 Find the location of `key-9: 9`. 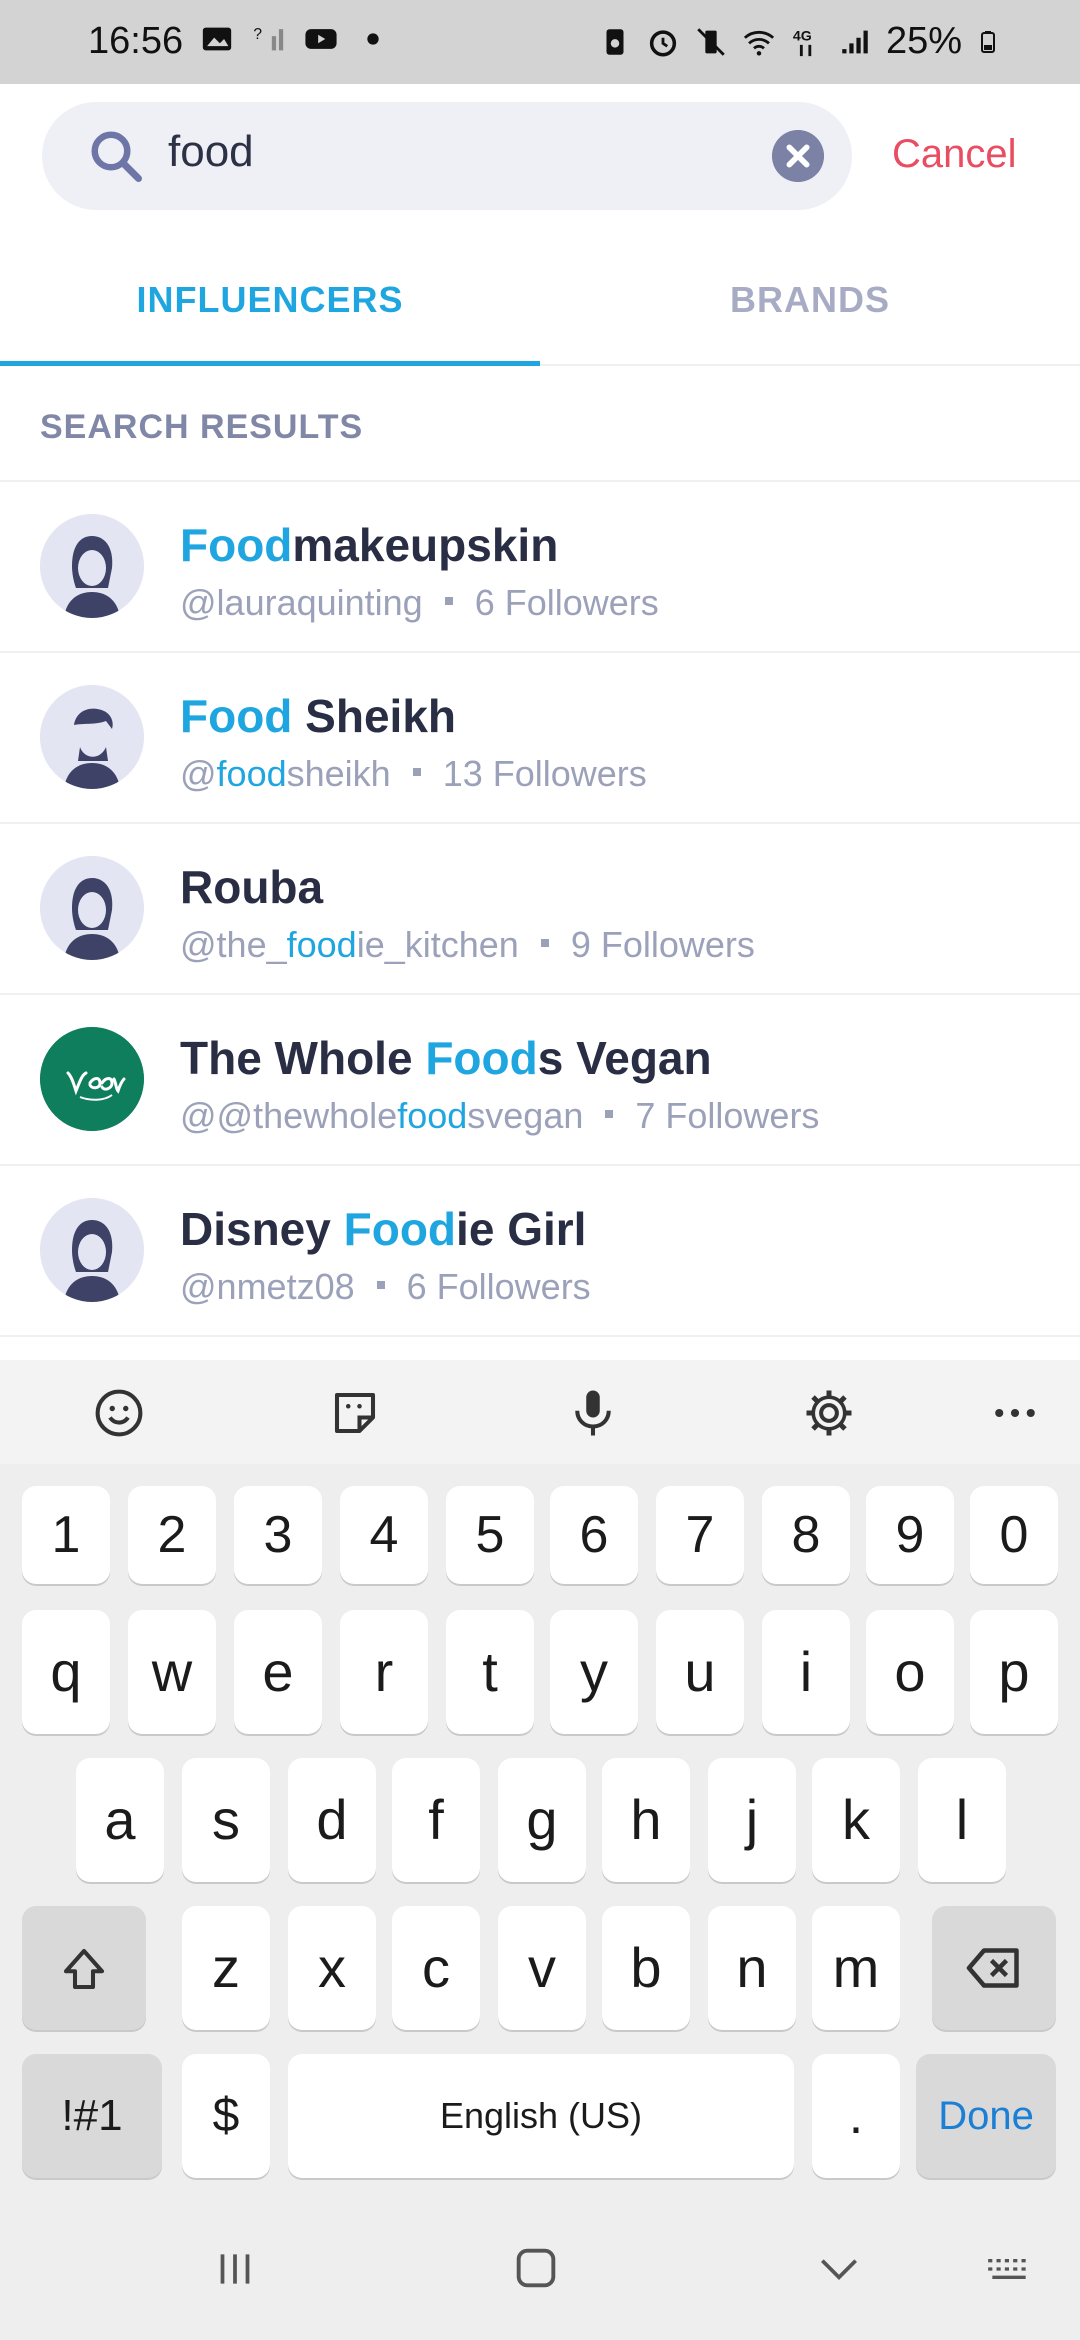

key-9: 9 is located at coordinates (910, 1535).